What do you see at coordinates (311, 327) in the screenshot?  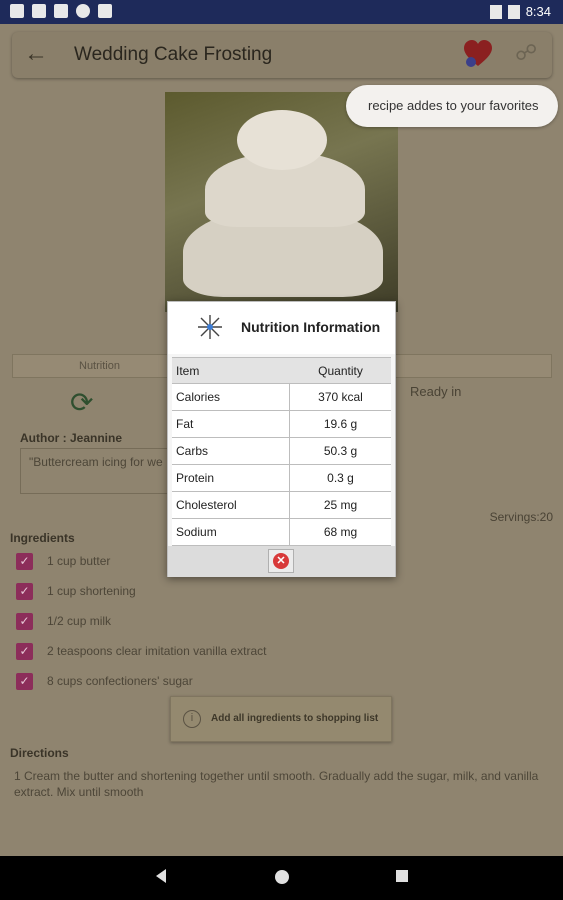 I see `dialog-title: Nutrition Information` at bounding box center [311, 327].